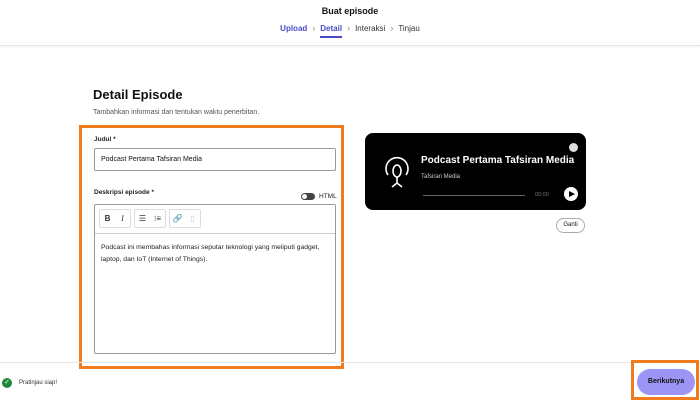 The height and width of the screenshot is (400, 700). Describe the element at coordinates (138, 94) in the screenshot. I see `section-heading: Detail Episode` at that location.